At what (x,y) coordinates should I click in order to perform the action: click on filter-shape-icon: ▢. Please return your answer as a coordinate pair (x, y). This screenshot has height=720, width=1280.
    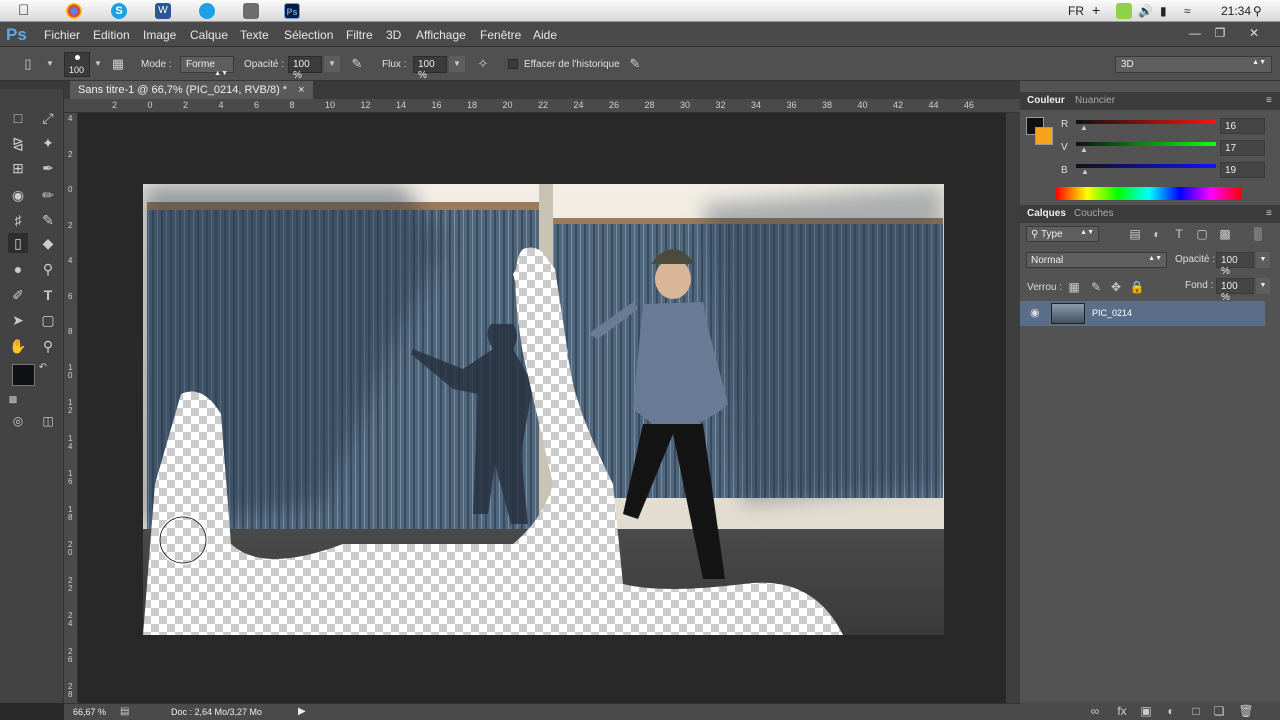
    Looking at the image, I should click on (1202, 234).